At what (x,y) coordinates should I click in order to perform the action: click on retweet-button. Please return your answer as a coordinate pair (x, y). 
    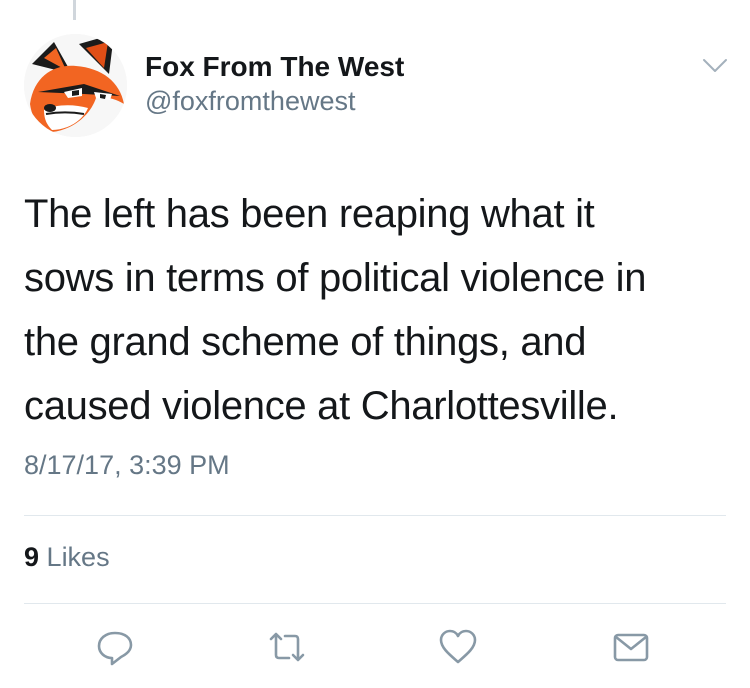
    Looking at the image, I should click on (287, 647).